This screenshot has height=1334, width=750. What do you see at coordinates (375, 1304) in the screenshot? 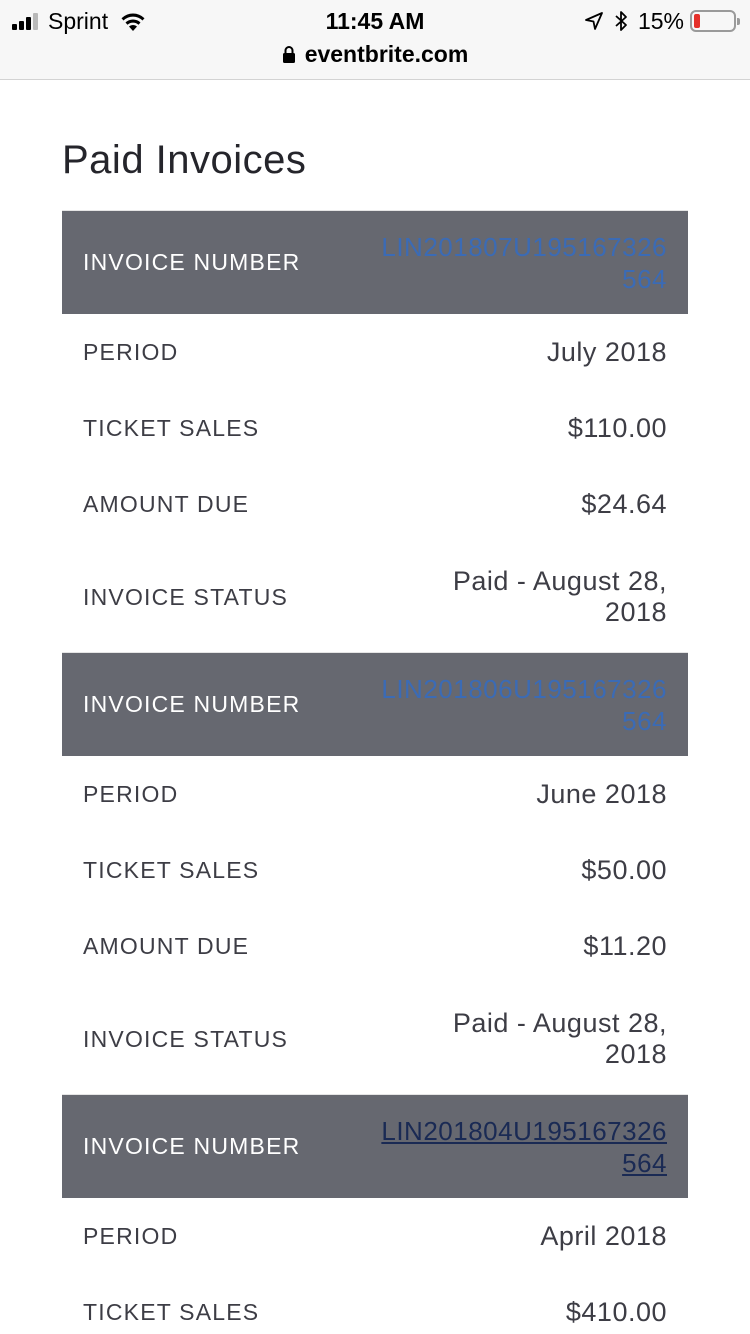
I see `ticket-sales-row: TICKET SALES $410.00` at bounding box center [375, 1304].